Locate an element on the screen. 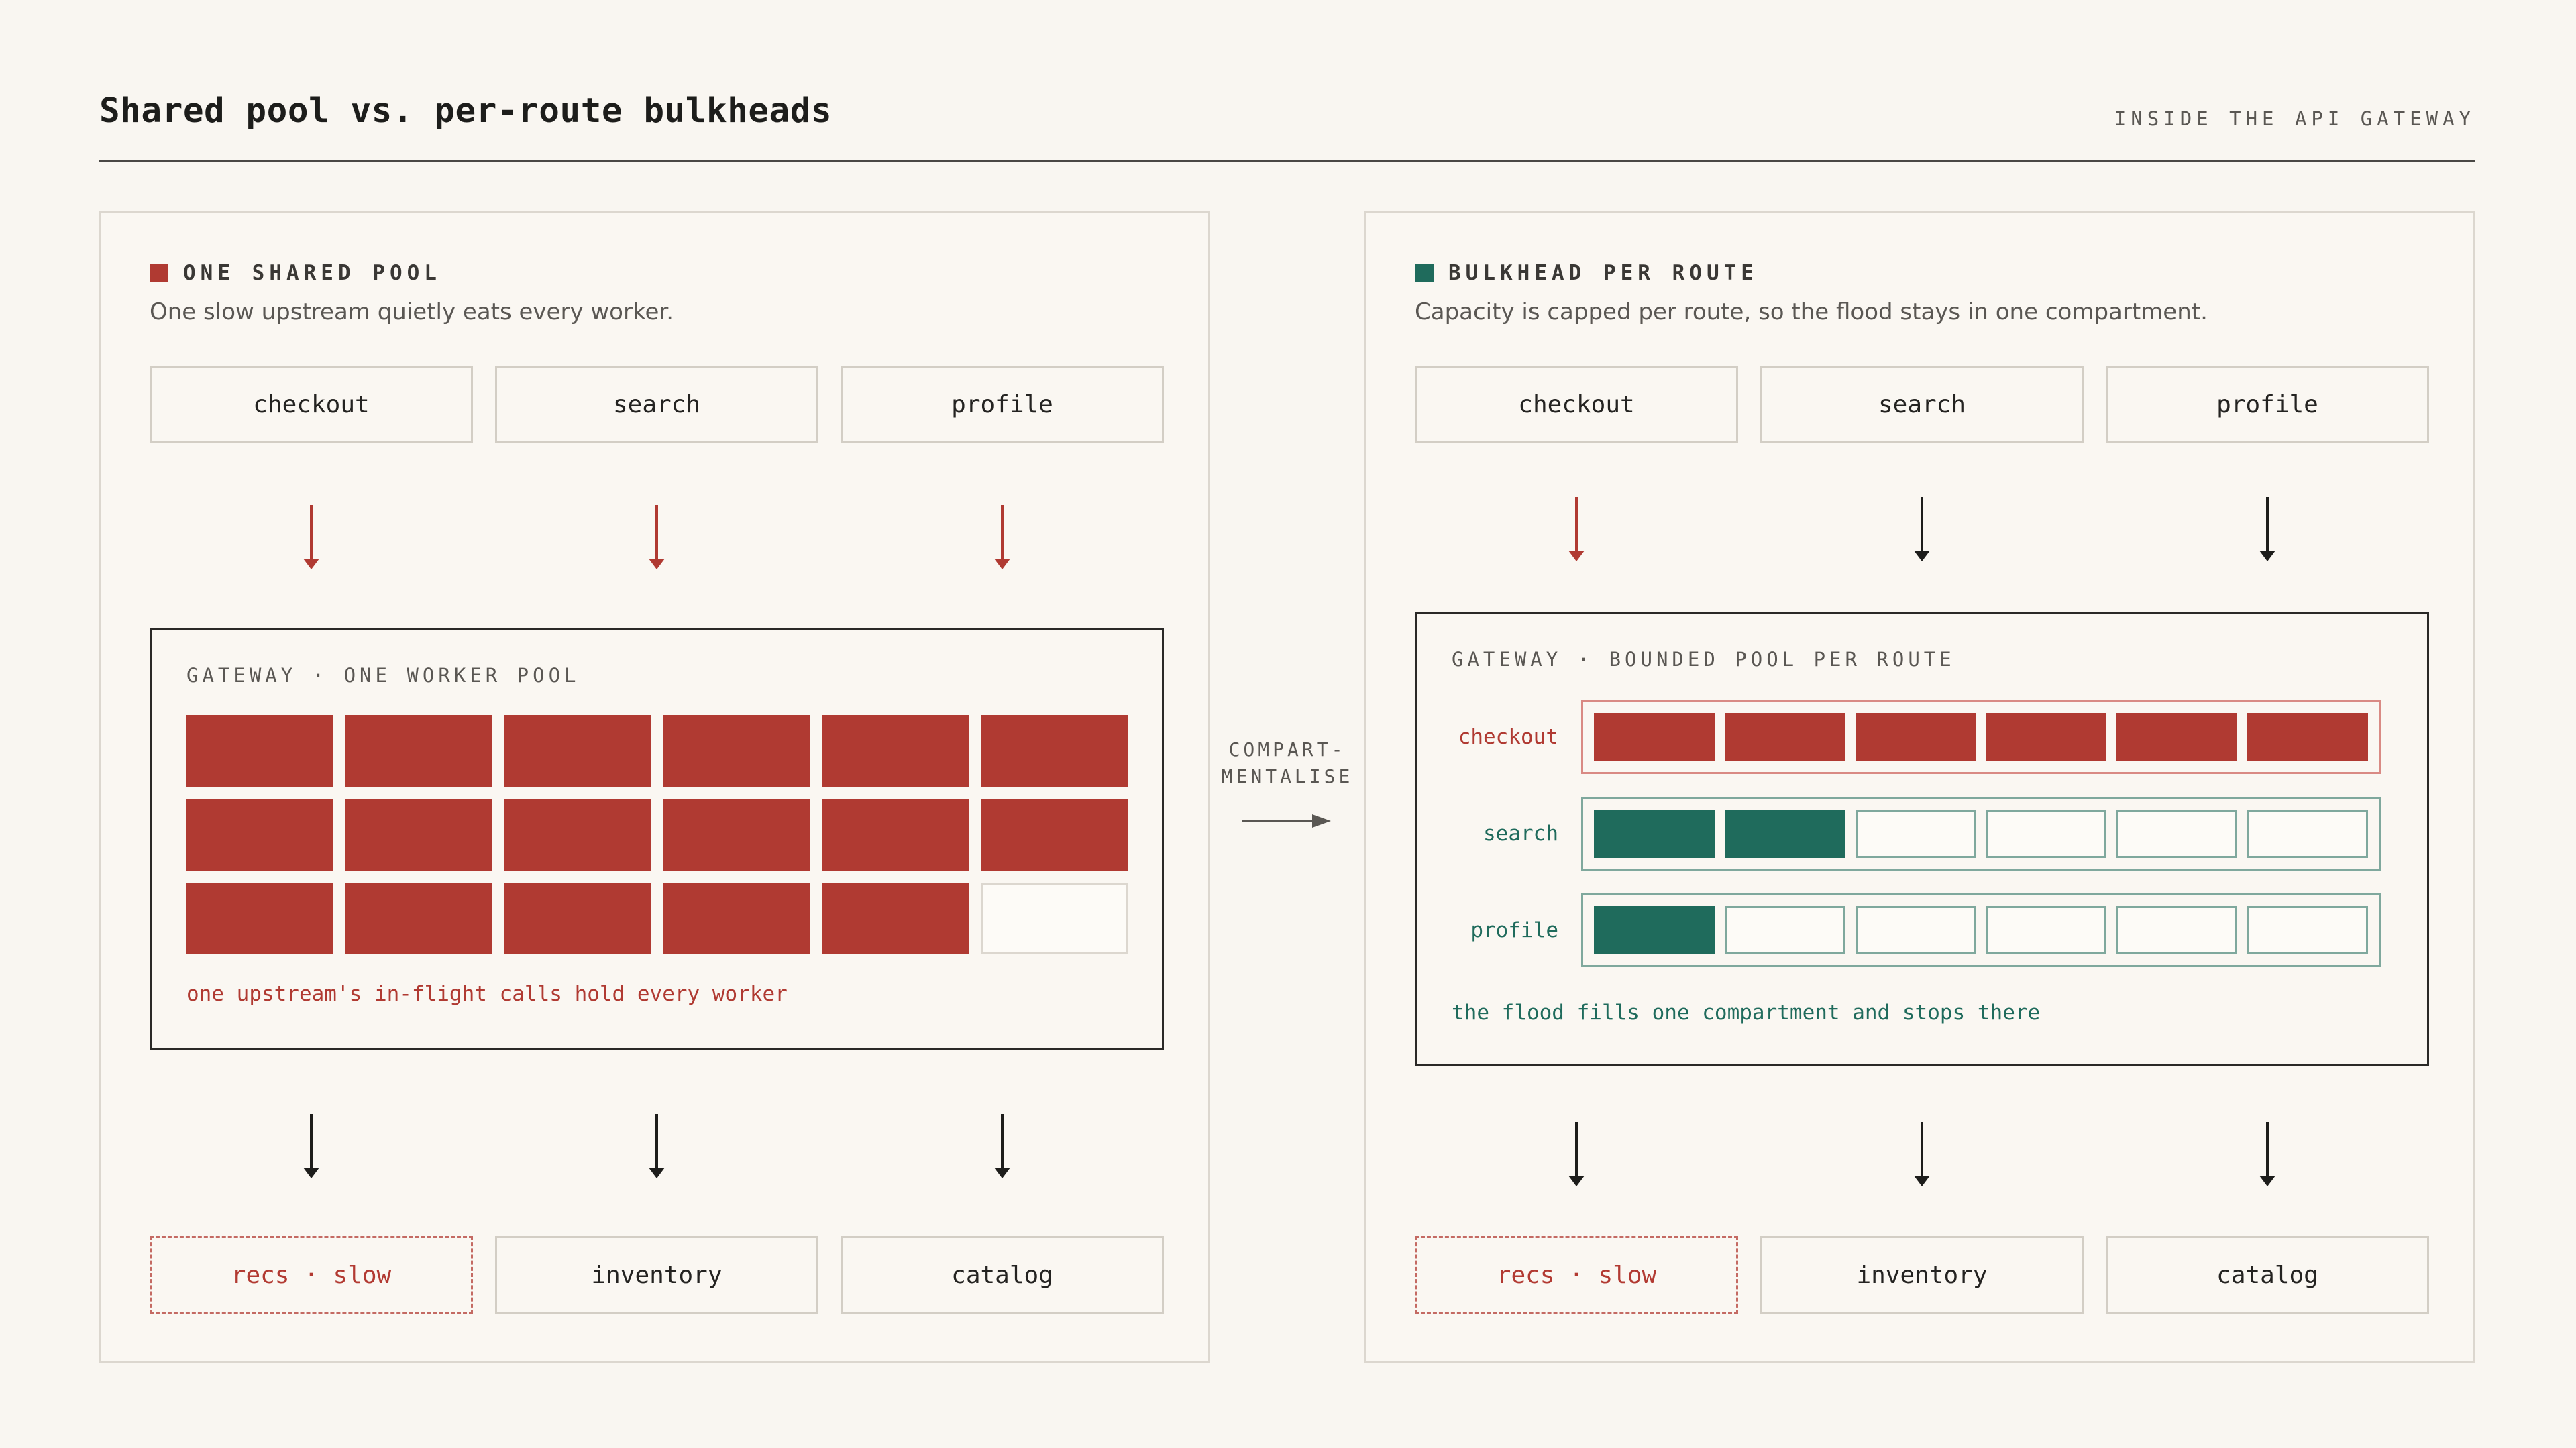 The height and width of the screenshot is (1448, 2576). compartment-label: checkout is located at coordinates (1508, 737).